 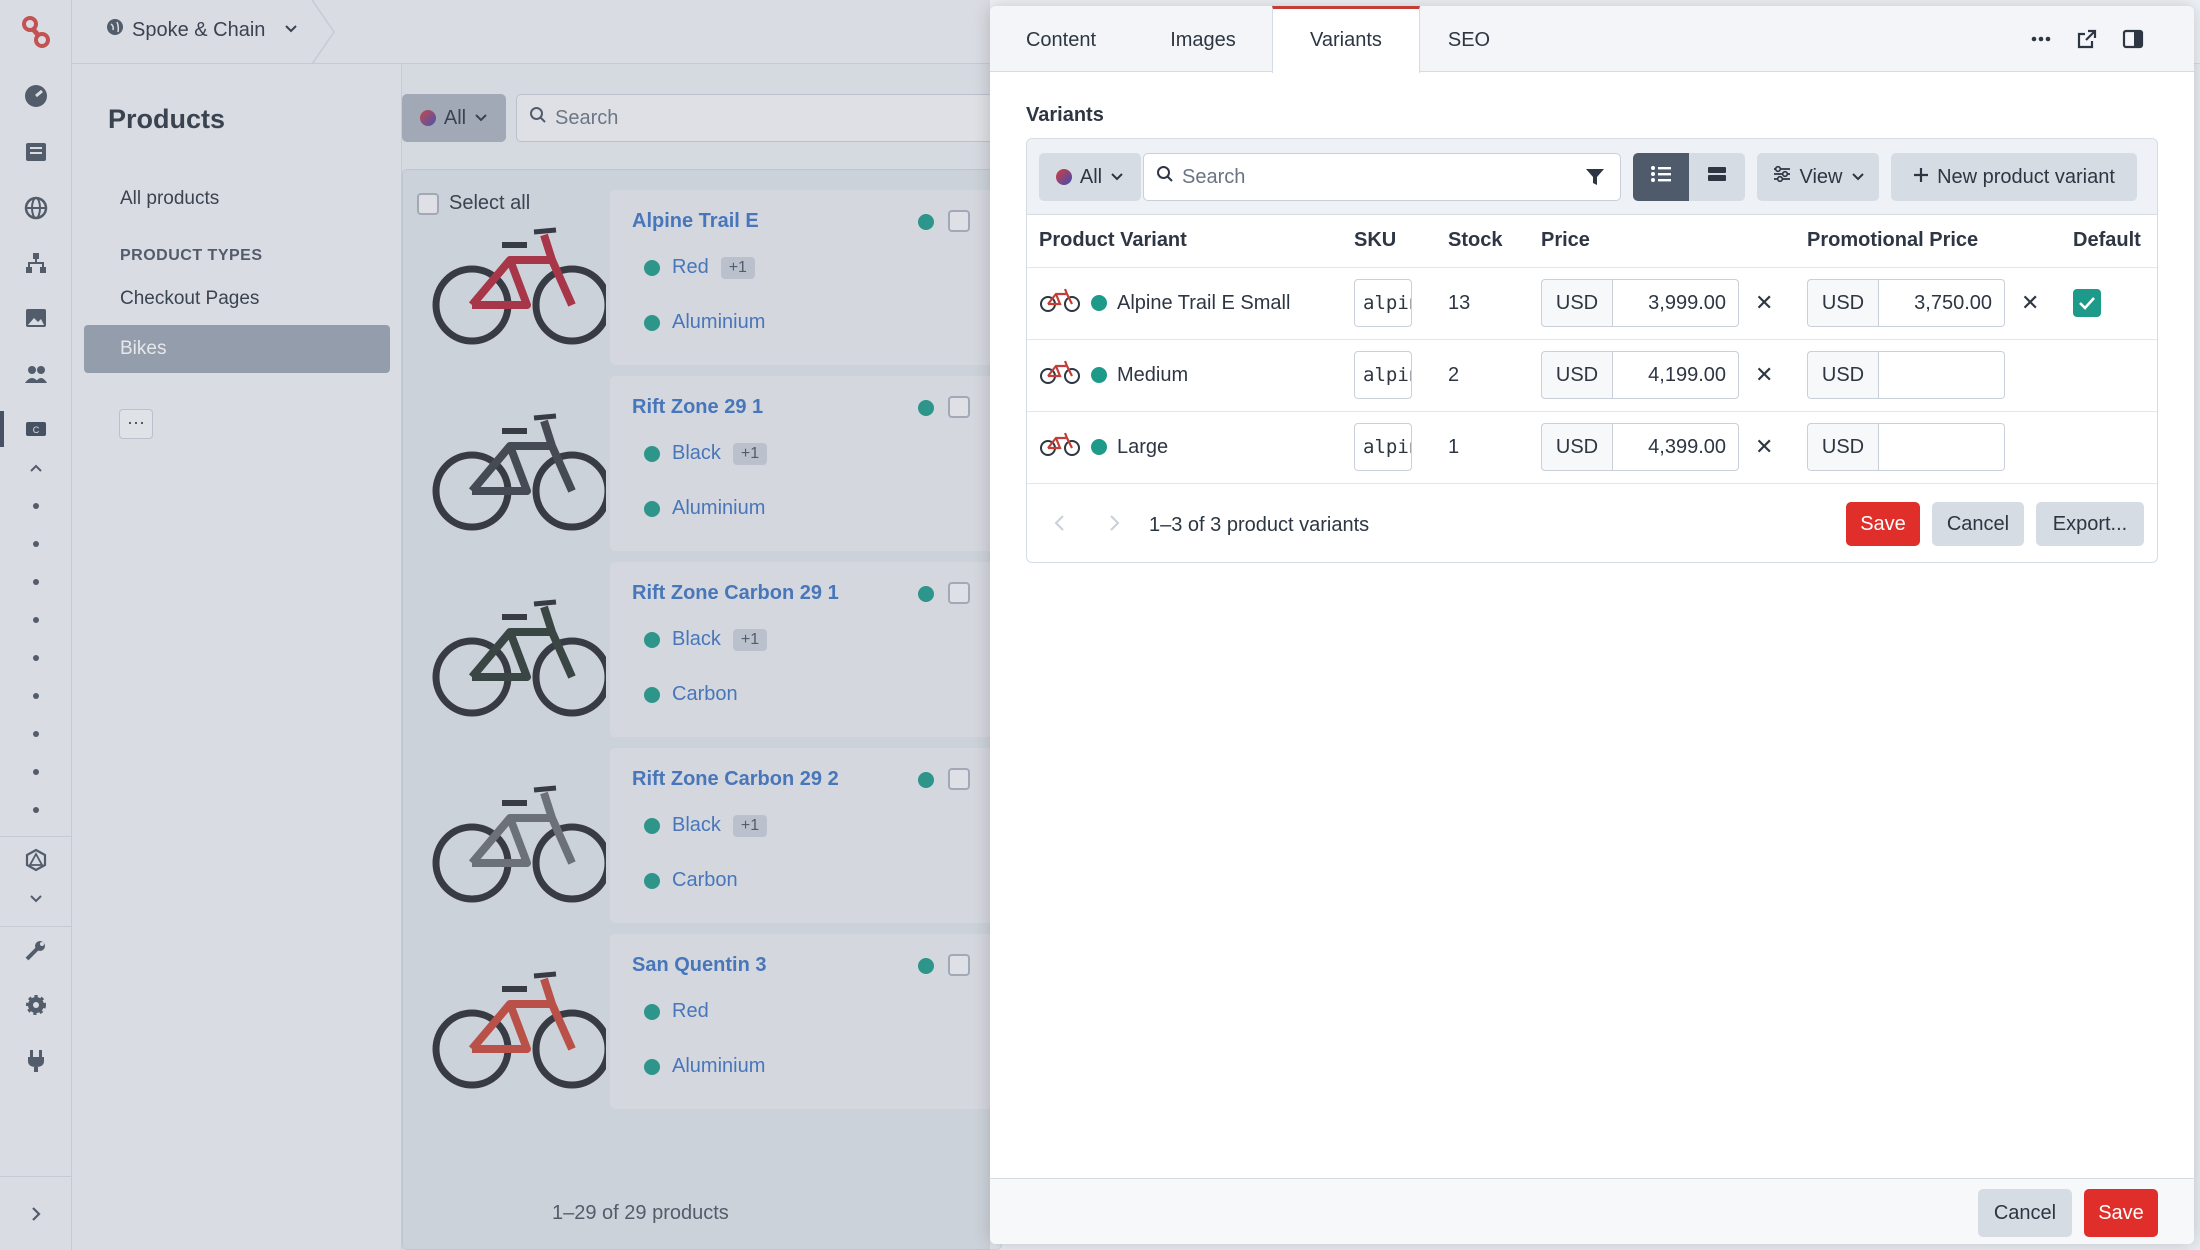 What do you see at coordinates (36, 1060) in the screenshot?
I see `plug-icon` at bounding box center [36, 1060].